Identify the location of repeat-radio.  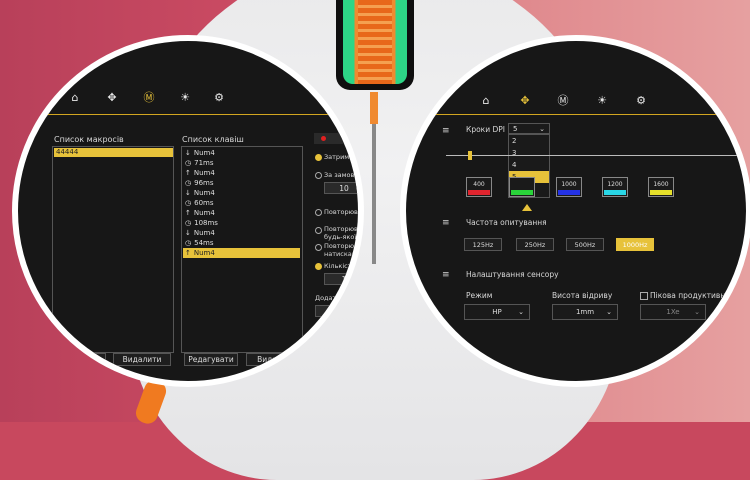
(318, 212).